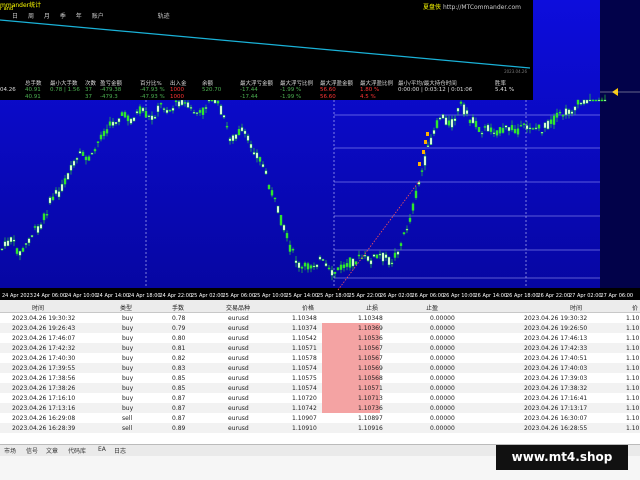 This screenshot has height=480, width=640. Describe the element at coordinates (585, 296) in the screenshot. I see `x-axis-label: 27 Apr 02:00` at that location.